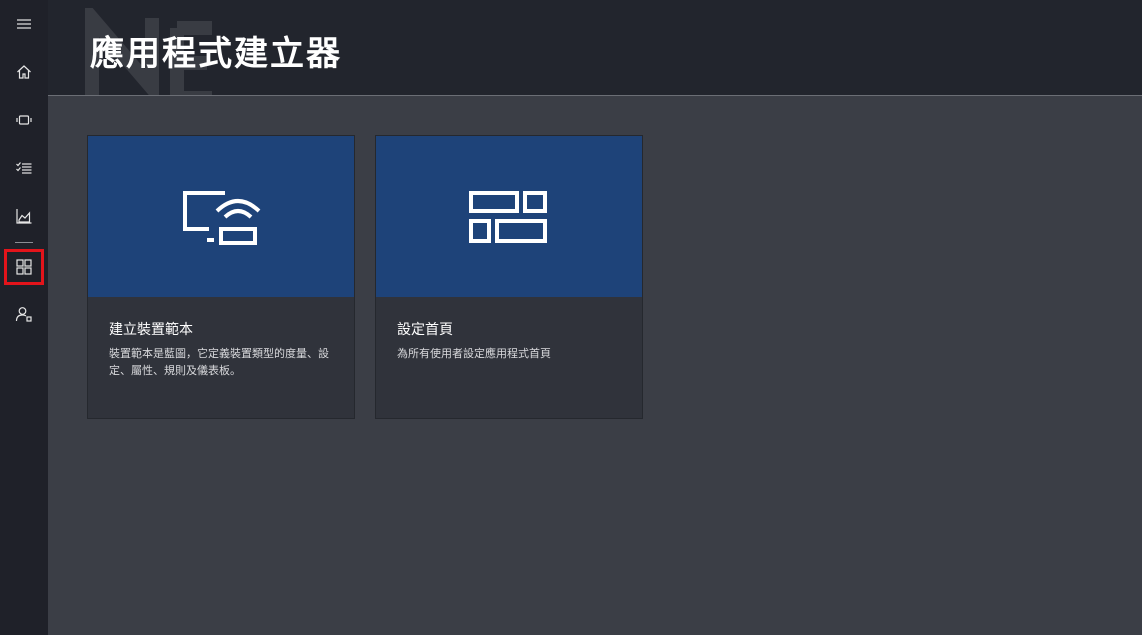 The height and width of the screenshot is (635, 1142). I want to click on hamburger-menu-icon, so click(24, 24).